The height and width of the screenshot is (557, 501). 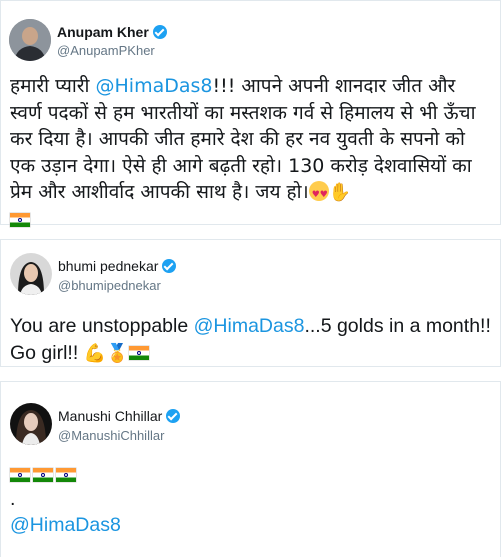 I want to click on flexed-biceps-icon: 💪, so click(x=95, y=353).